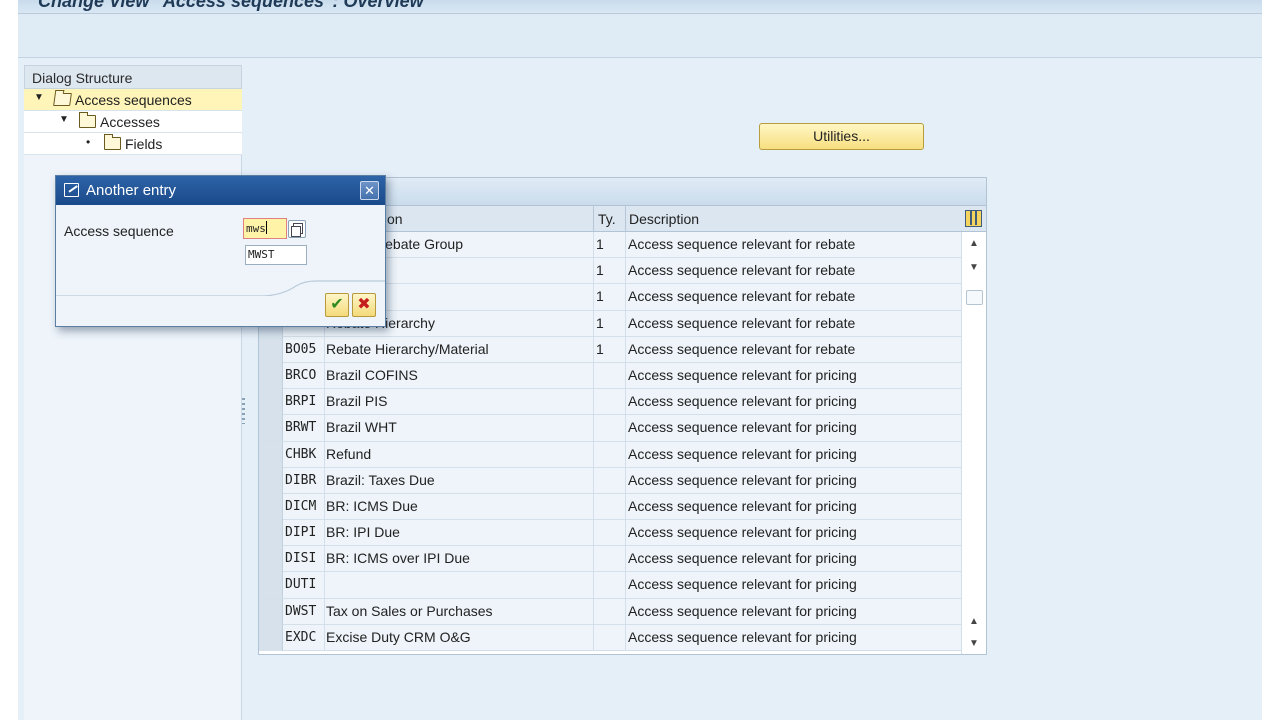  I want to click on screen-title: Change View "Access sequences": Overview, so click(231, 5).